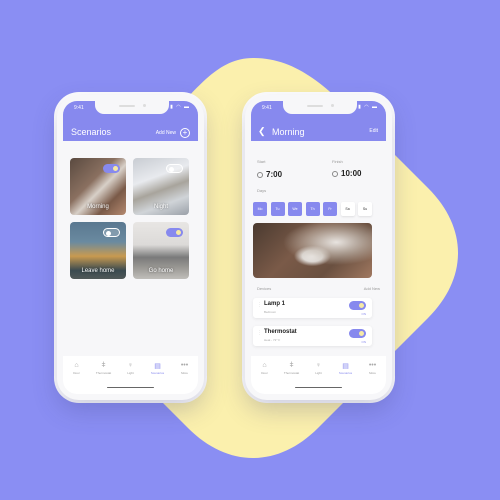 This screenshot has width=500, height=500. I want to click on add-new-button: Add New +, so click(173, 133).